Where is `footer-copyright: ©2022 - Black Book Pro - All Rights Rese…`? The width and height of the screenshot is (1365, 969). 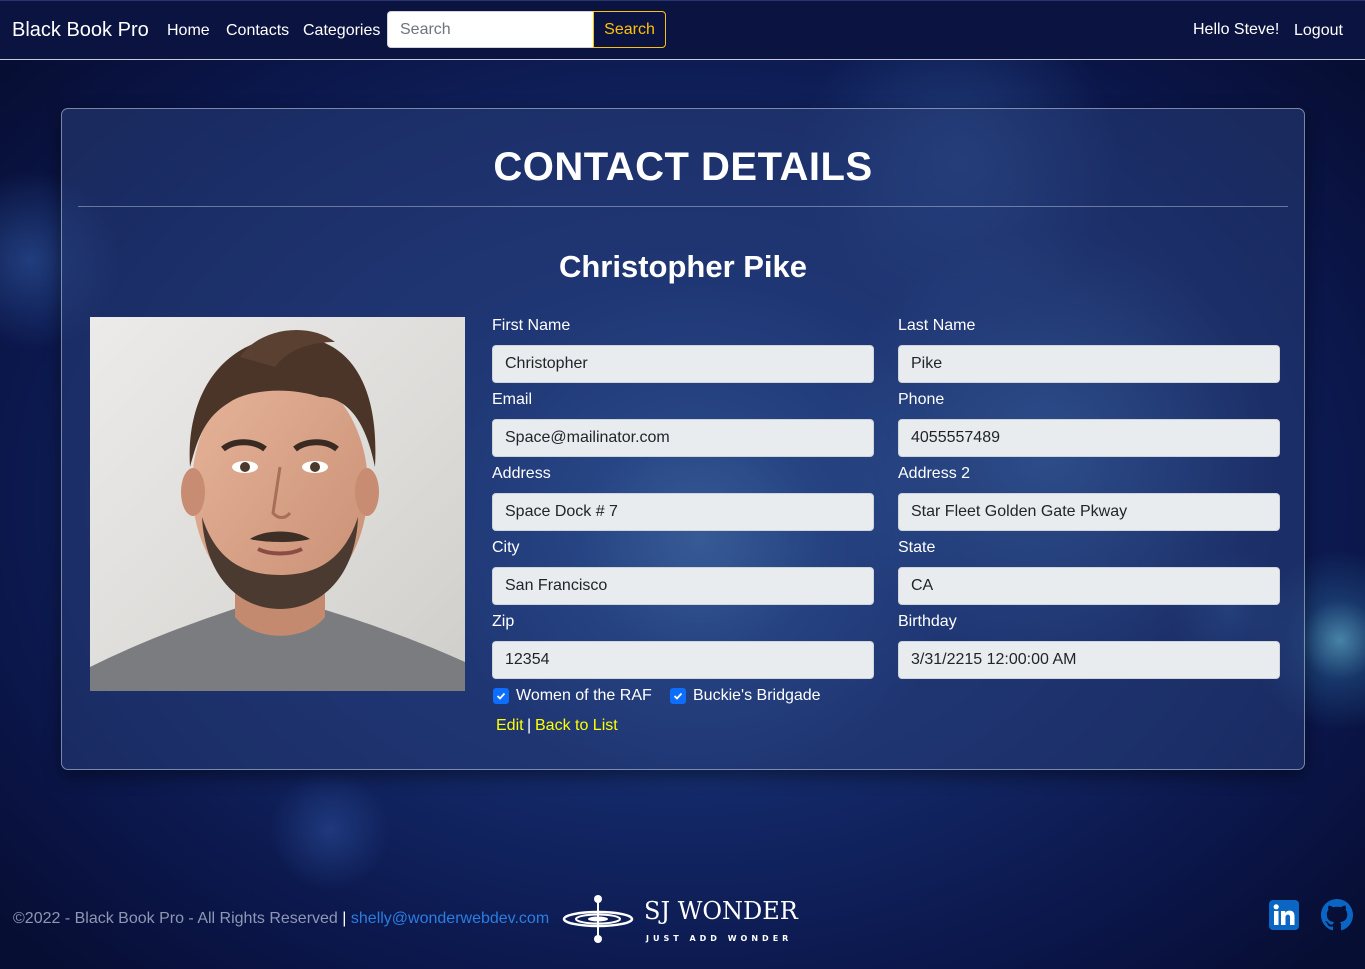
footer-copyright: ©2022 - Black Book Pro - All Rights Rese… is located at coordinates (281, 919).